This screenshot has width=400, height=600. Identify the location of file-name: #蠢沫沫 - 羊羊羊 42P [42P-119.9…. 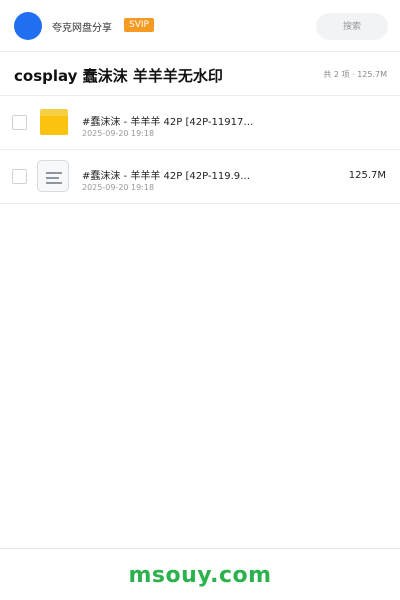
(166, 174).